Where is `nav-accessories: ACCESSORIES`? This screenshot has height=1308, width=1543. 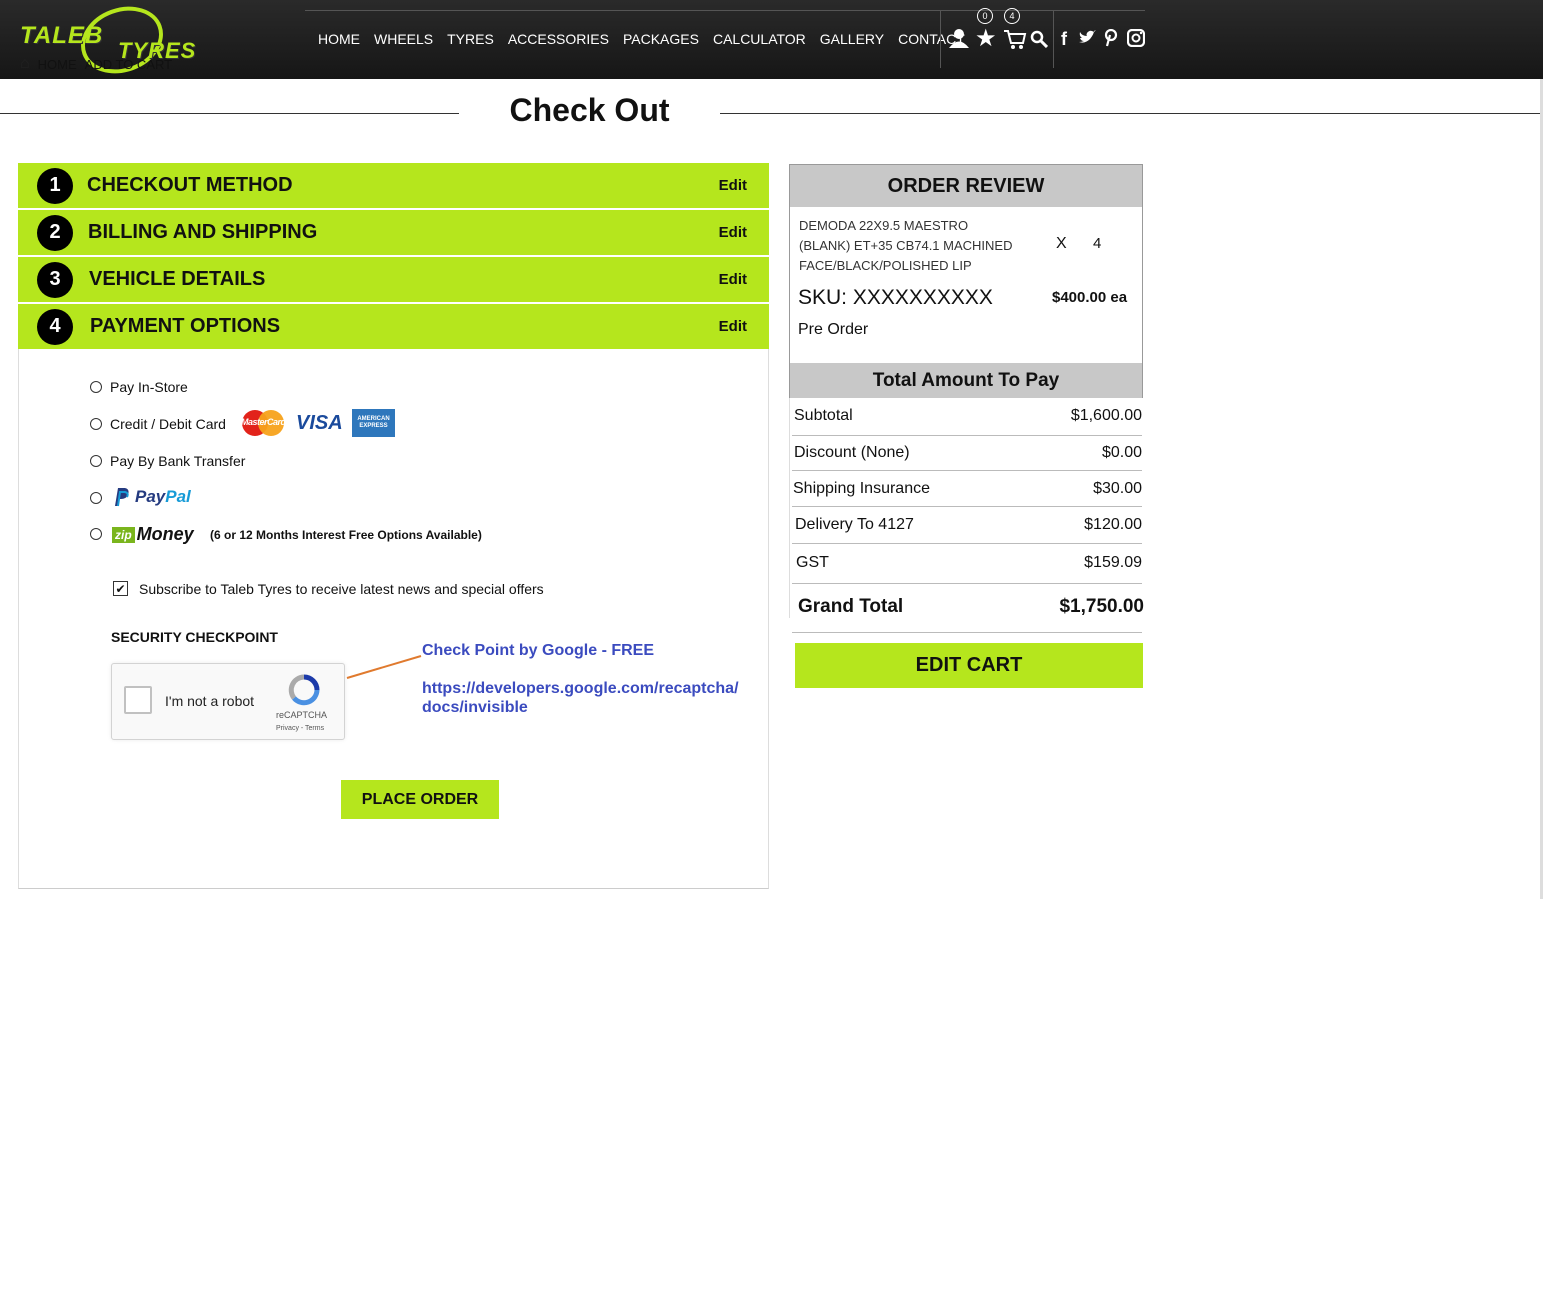
nav-accessories: ACCESSORIES is located at coordinates (558, 39).